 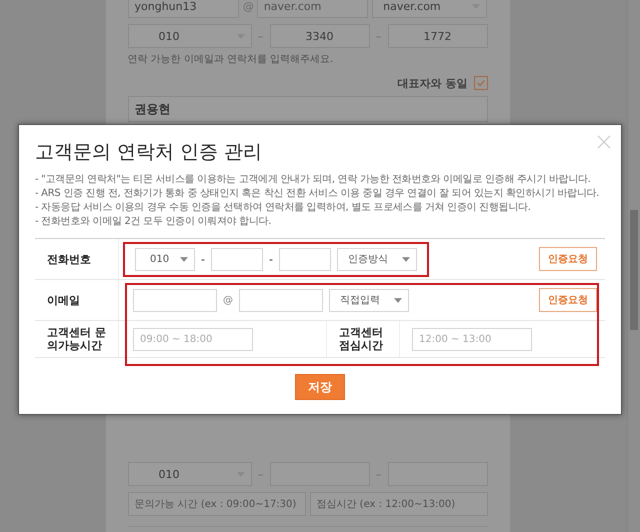 What do you see at coordinates (313, 179) in the screenshot?
I see `note-text: - "고객문의 연락처"는 티몬 서비스를 이용하는 고객에게 안내가 되며, 연락 가능한 전화번호와 이메일로 인증해 주시기 바랍니다.` at bounding box center [313, 179].